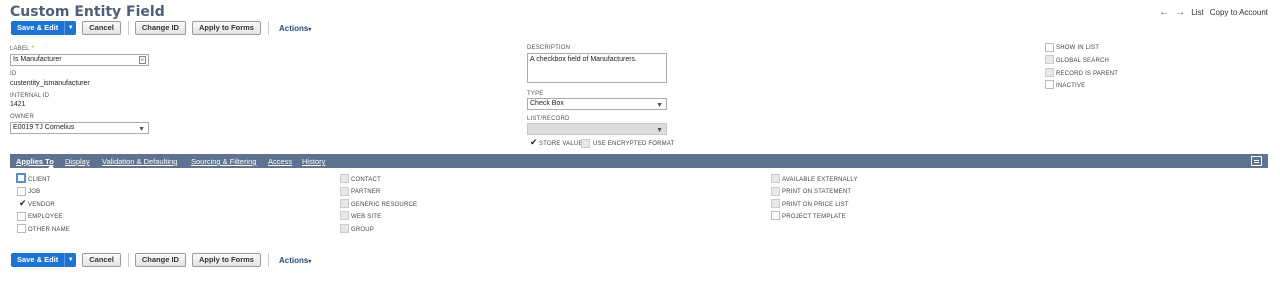 The image size is (1280, 284). Describe the element at coordinates (344, 178) in the screenshot. I see `contact-checkbox` at that location.